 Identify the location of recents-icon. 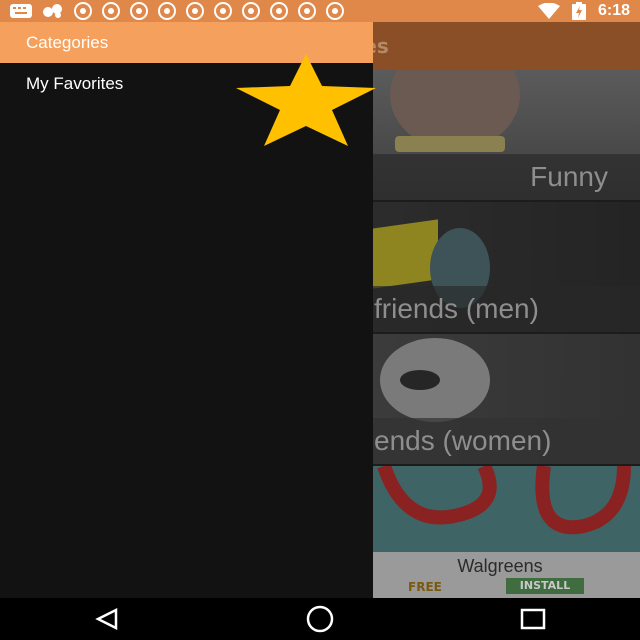
(533, 619).